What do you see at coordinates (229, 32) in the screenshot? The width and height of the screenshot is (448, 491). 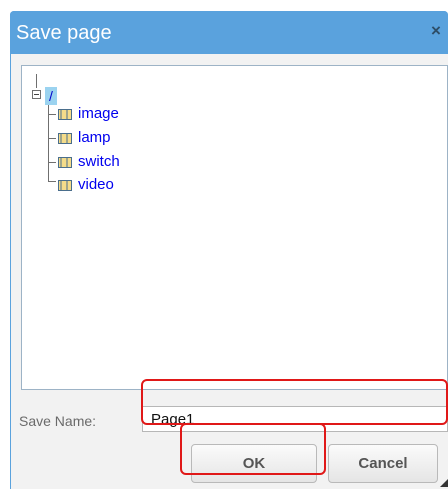 I see `dialog-titlebar: Save page ×` at bounding box center [229, 32].